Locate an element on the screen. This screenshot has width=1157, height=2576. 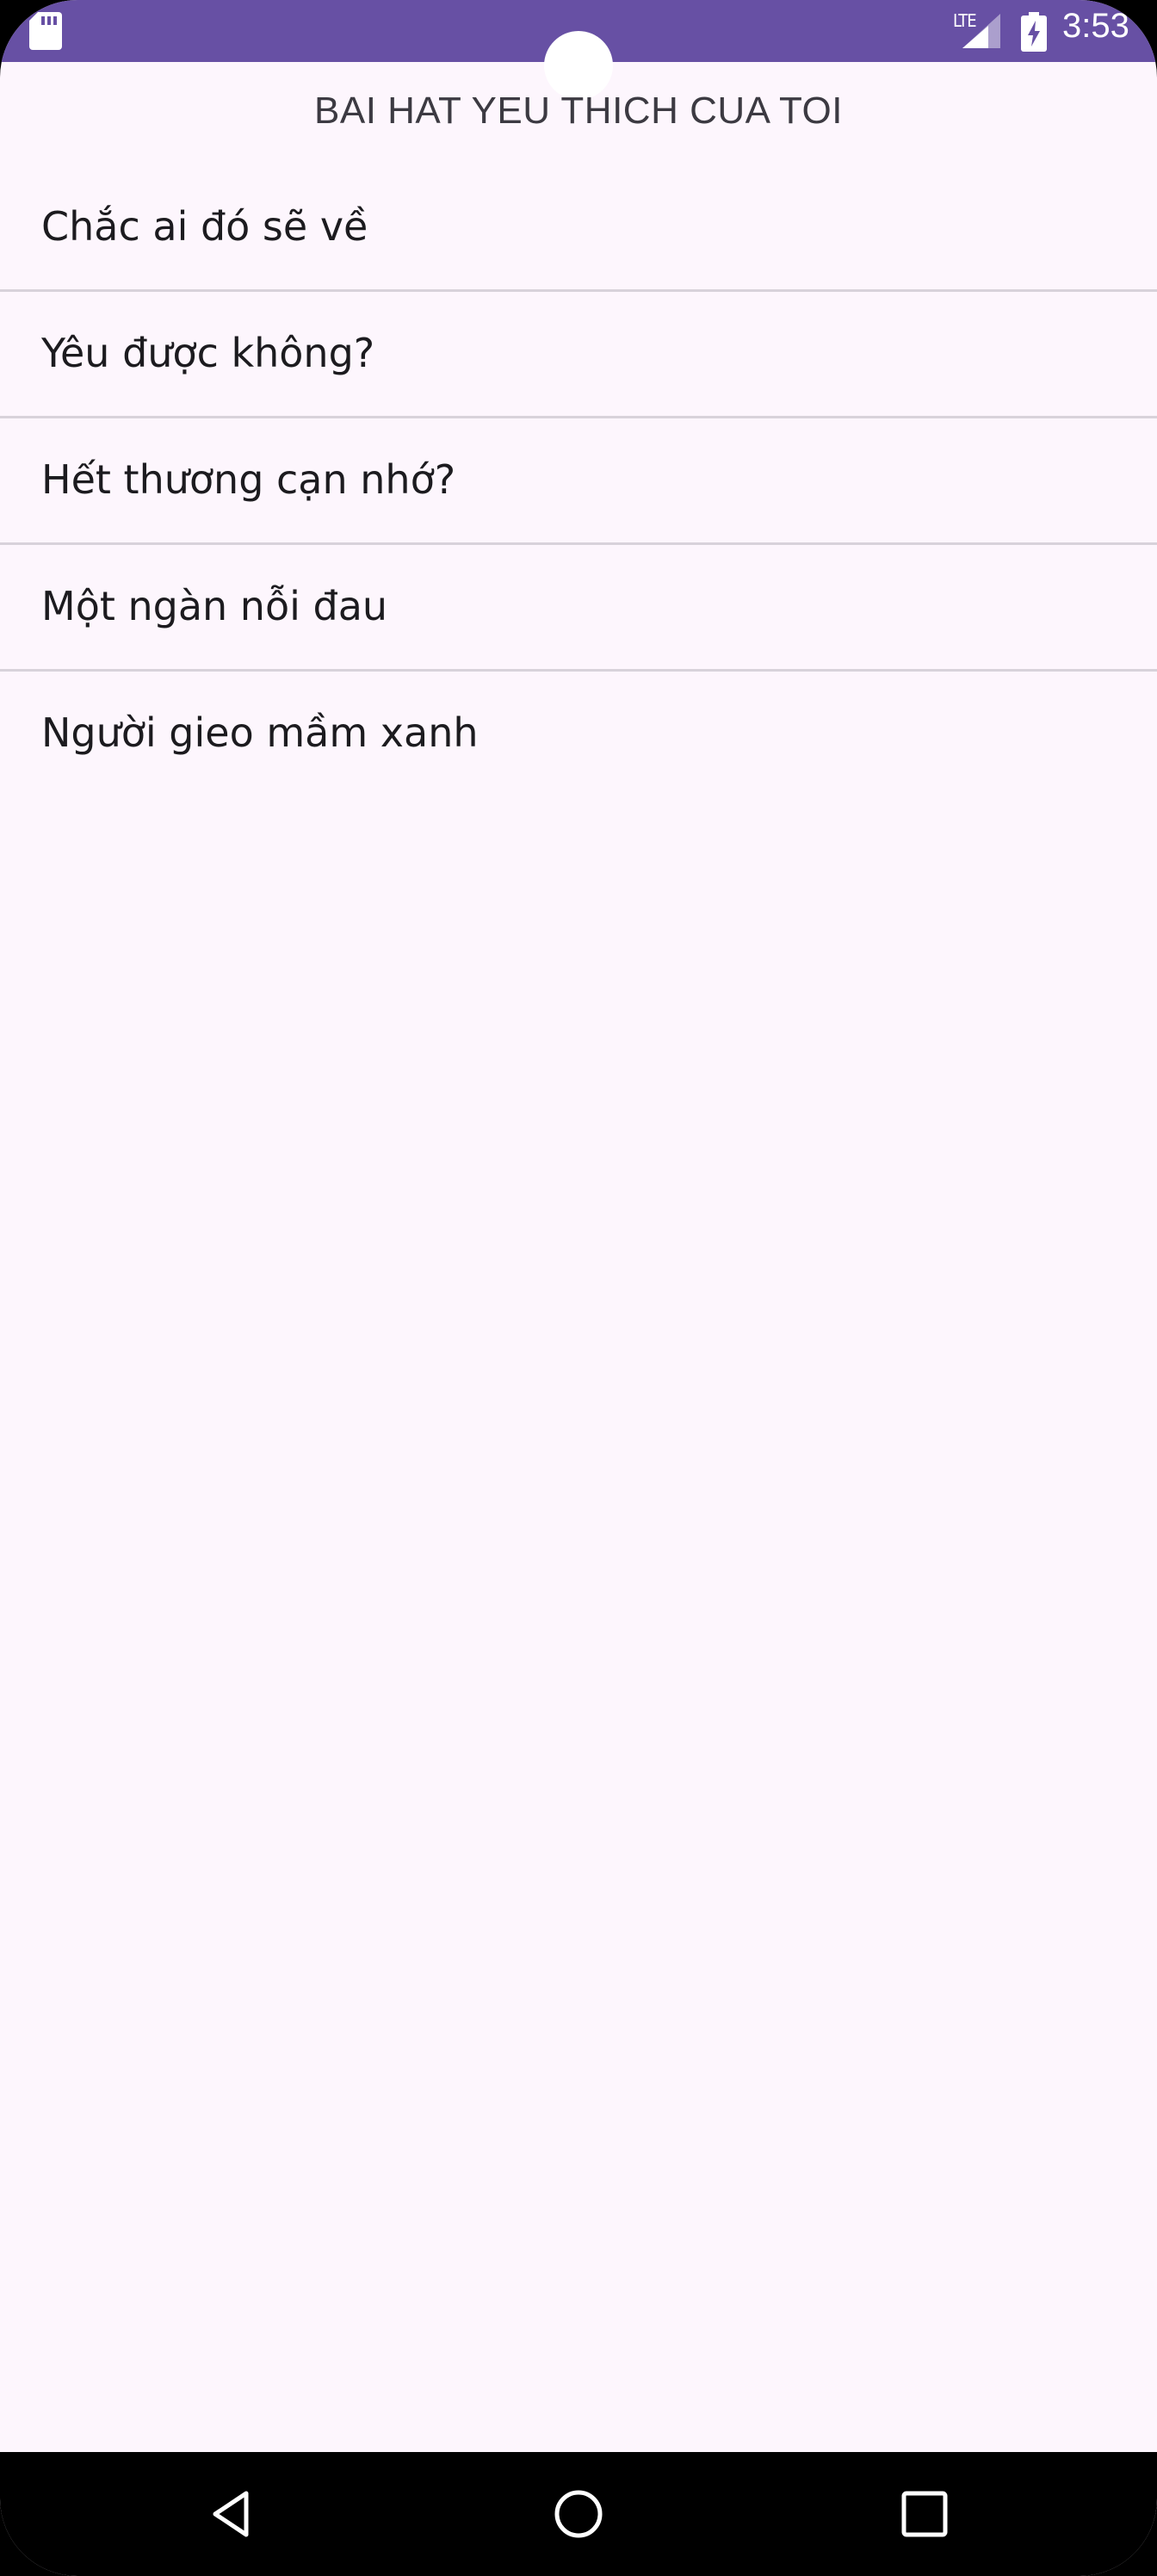
song-title: Một ngàn nỗi đau is located at coordinates (215, 606).